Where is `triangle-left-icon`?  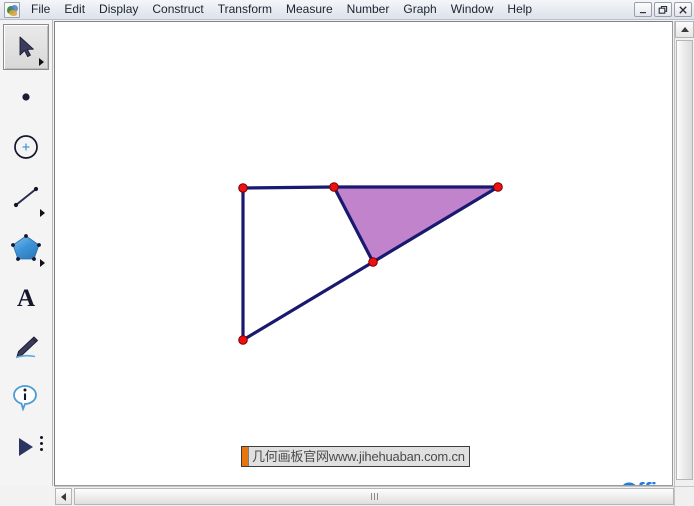 triangle-left-icon is located at coordinates (63, 496).